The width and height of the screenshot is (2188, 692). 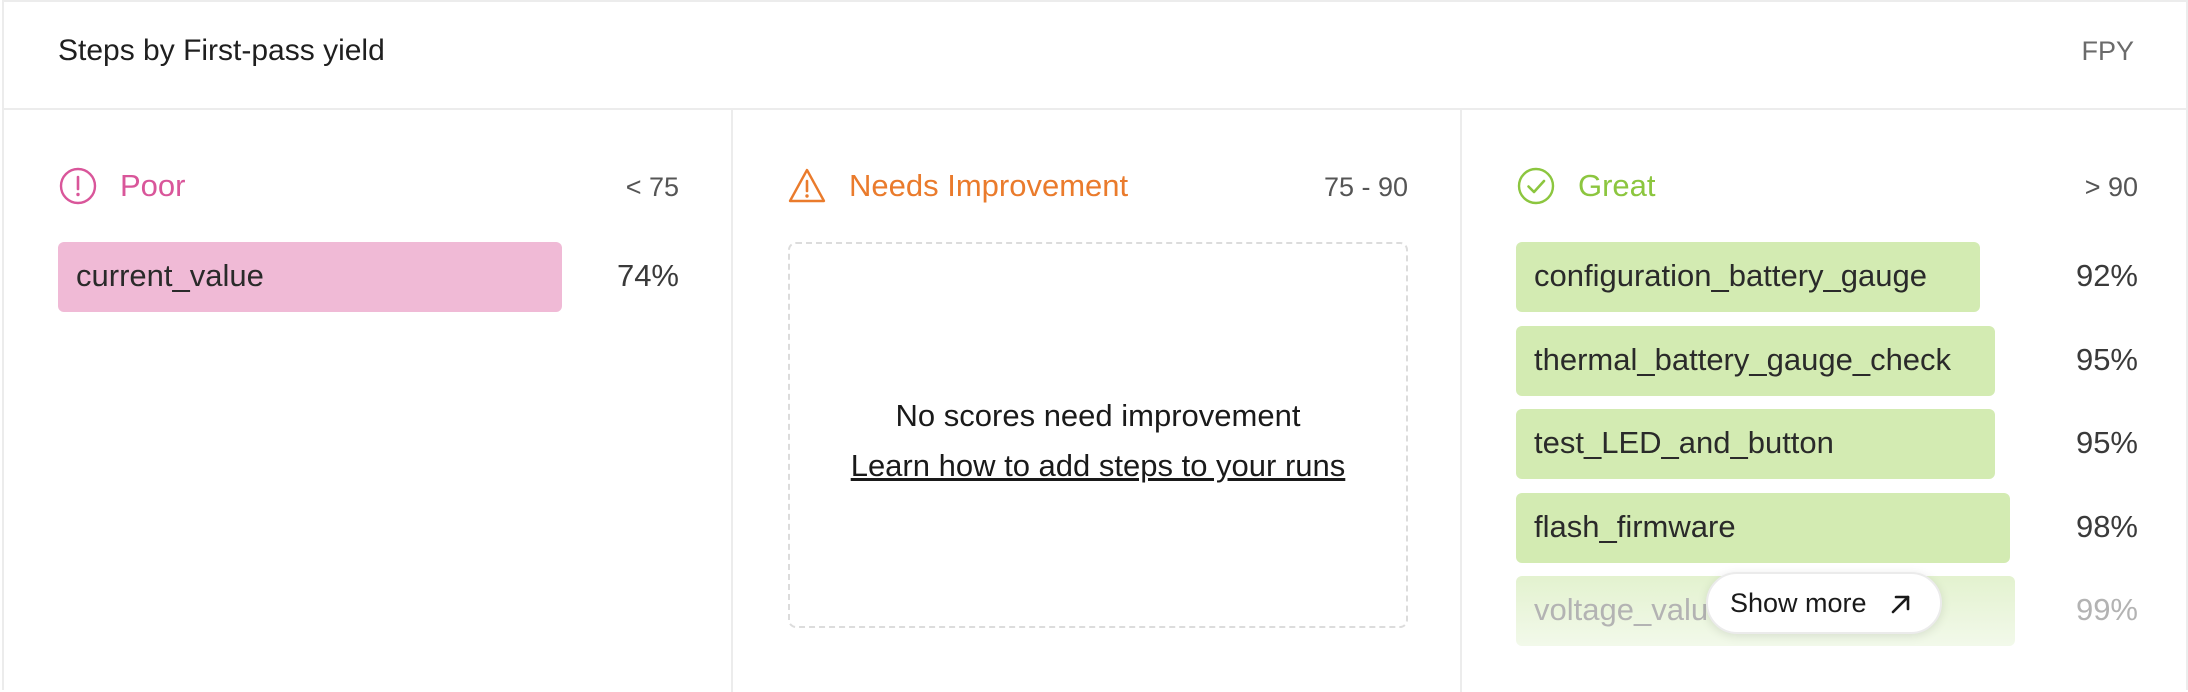 I want to click on alert-circle-icon, so click(x=78, y=186).